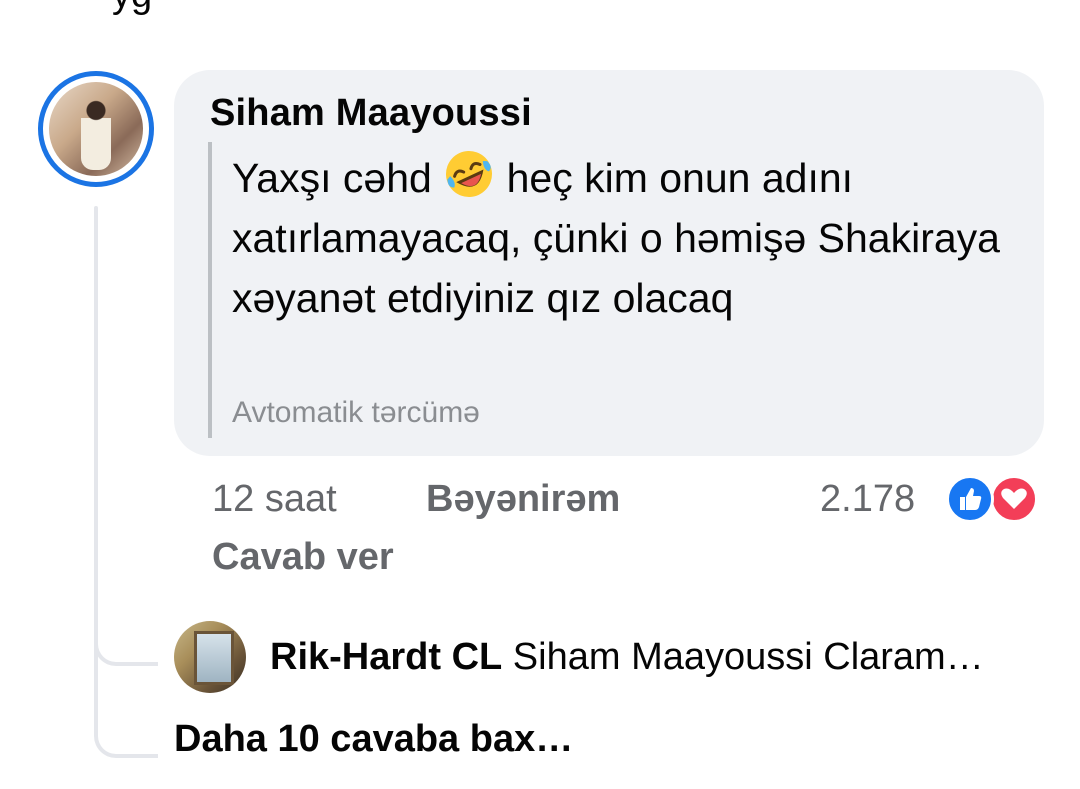  Describe the element at coordinates (126, 647) in the screenshot. I see `thread-connector-reply` at that location.